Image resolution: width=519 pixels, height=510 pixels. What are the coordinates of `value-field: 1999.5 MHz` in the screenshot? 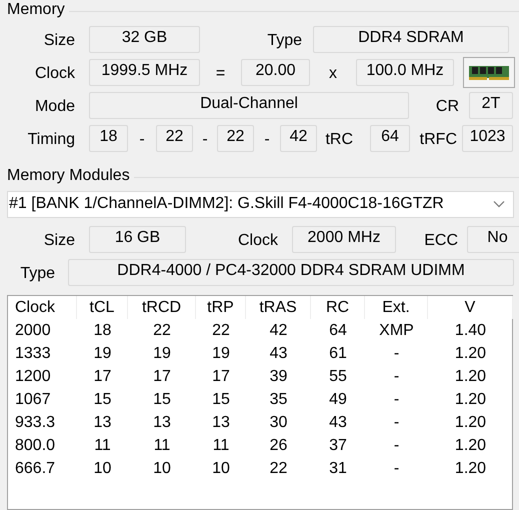 It's located at (144, 72).